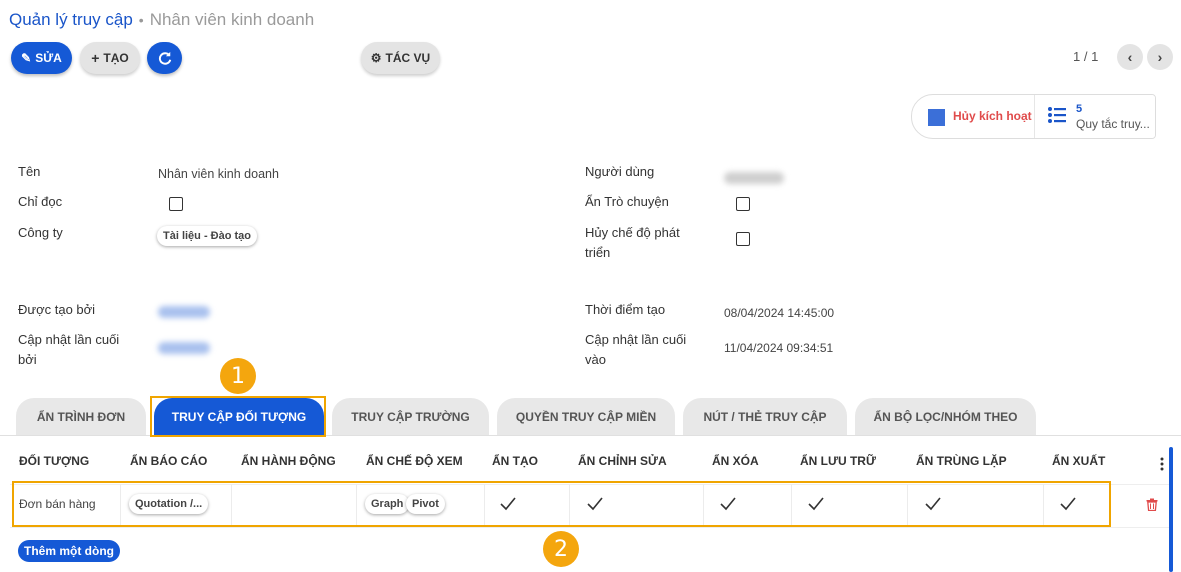 The width and height of the screenshot is (1181, 572). I want to click on pager-previous-button: ‹, so click(1130, 57).